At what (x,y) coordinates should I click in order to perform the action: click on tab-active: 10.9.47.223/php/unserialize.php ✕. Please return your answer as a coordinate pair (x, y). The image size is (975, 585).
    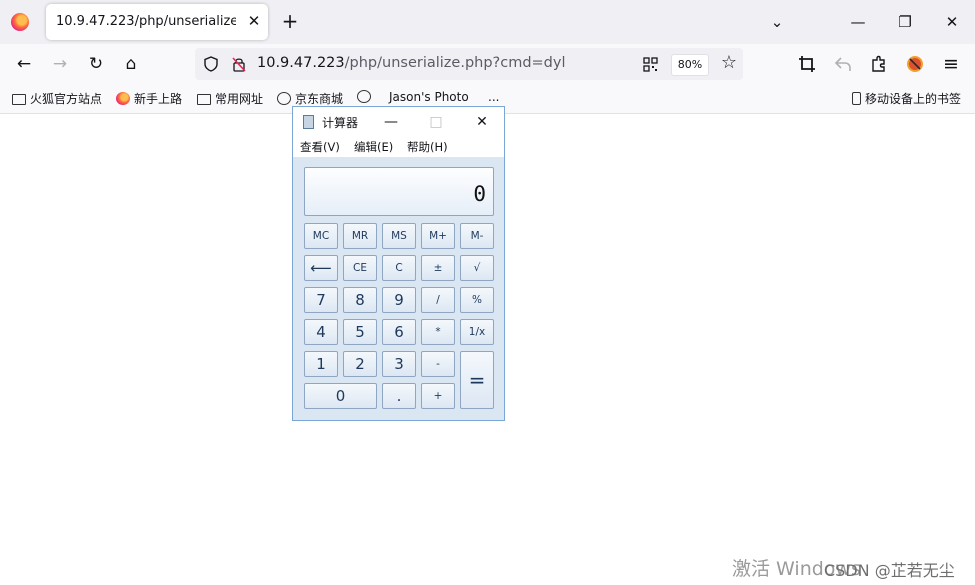
    Looking at the image, I should click on (157, 22).